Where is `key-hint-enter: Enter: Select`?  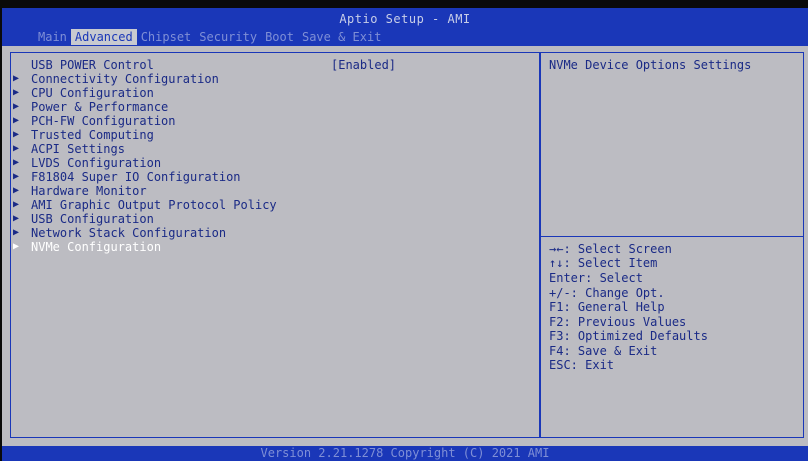
key-hint-enter: Enter: Select is located at coordinates (596, 278).